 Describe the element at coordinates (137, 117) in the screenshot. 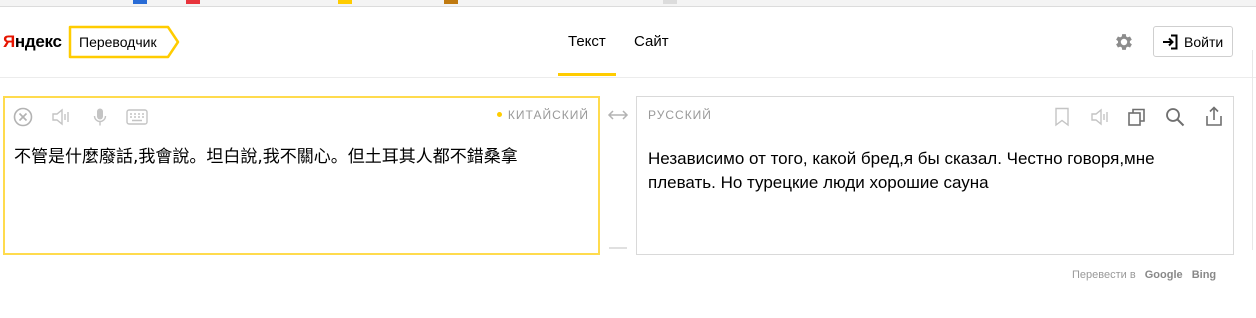

I see `keyboard-icon` at that location.